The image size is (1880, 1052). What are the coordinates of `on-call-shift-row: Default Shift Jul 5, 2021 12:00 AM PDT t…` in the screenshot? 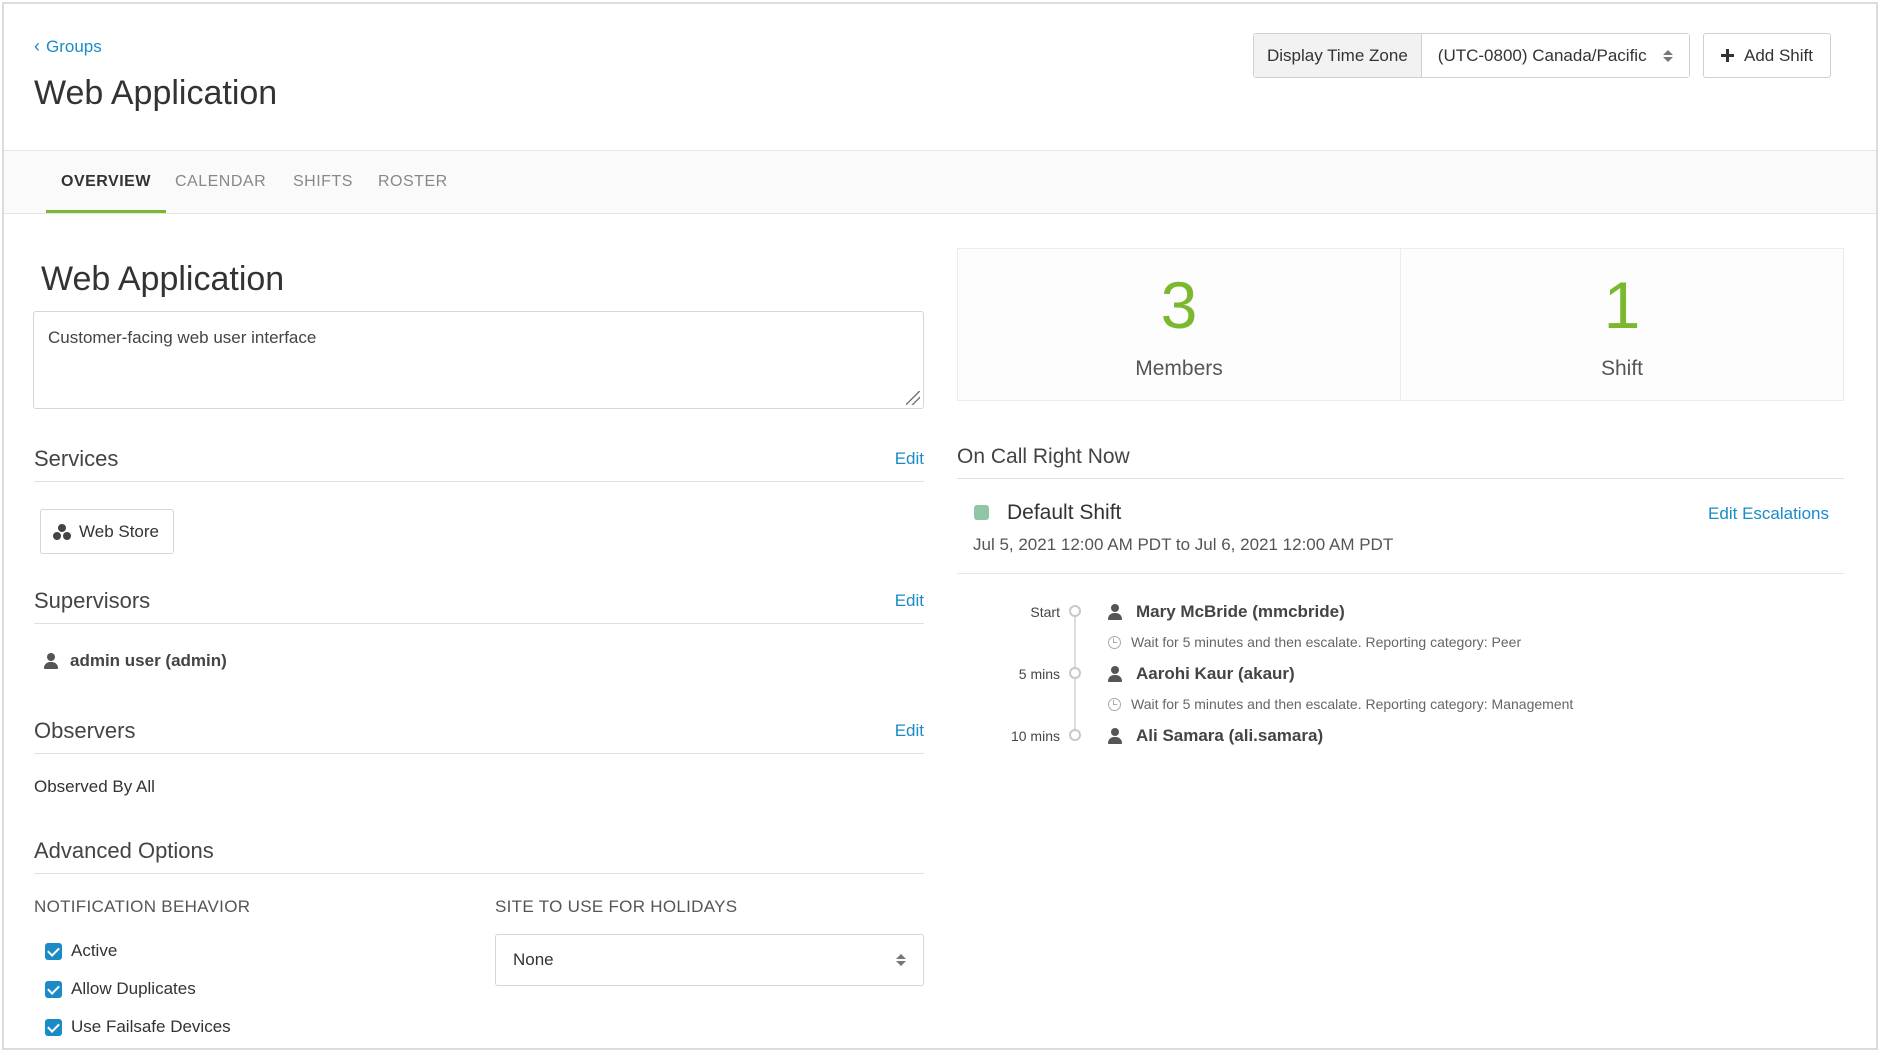 It's located at (1400, 527).